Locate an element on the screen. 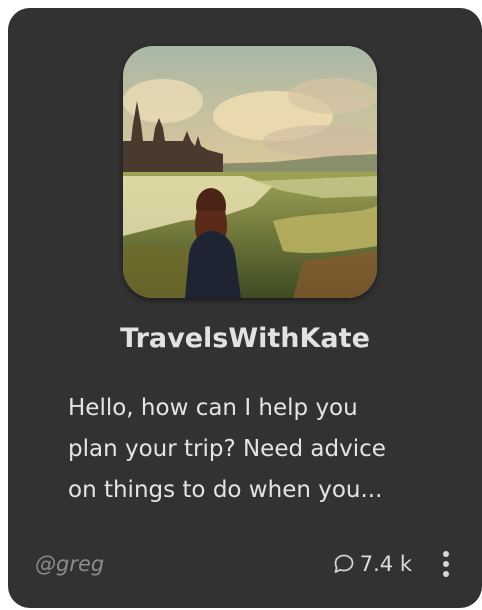 The image size is (482, 610). card-footer: @greg 7.4 k is located at coordinates (245, 564).